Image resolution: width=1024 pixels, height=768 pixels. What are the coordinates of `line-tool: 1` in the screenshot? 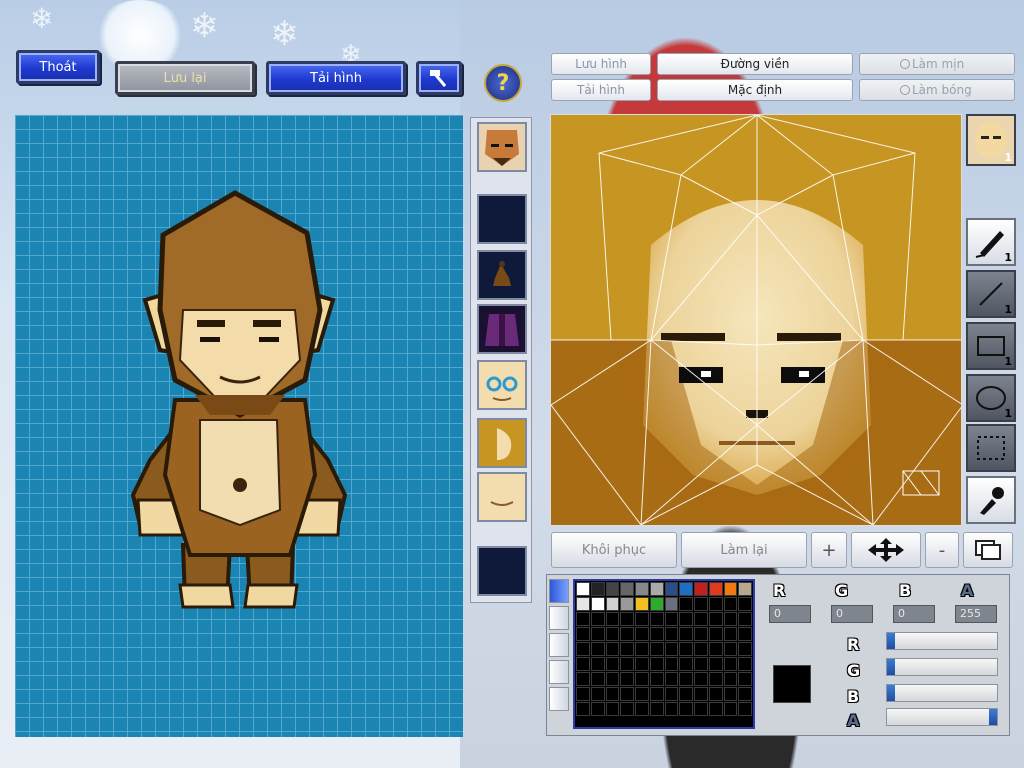 It's located at (991, 294).